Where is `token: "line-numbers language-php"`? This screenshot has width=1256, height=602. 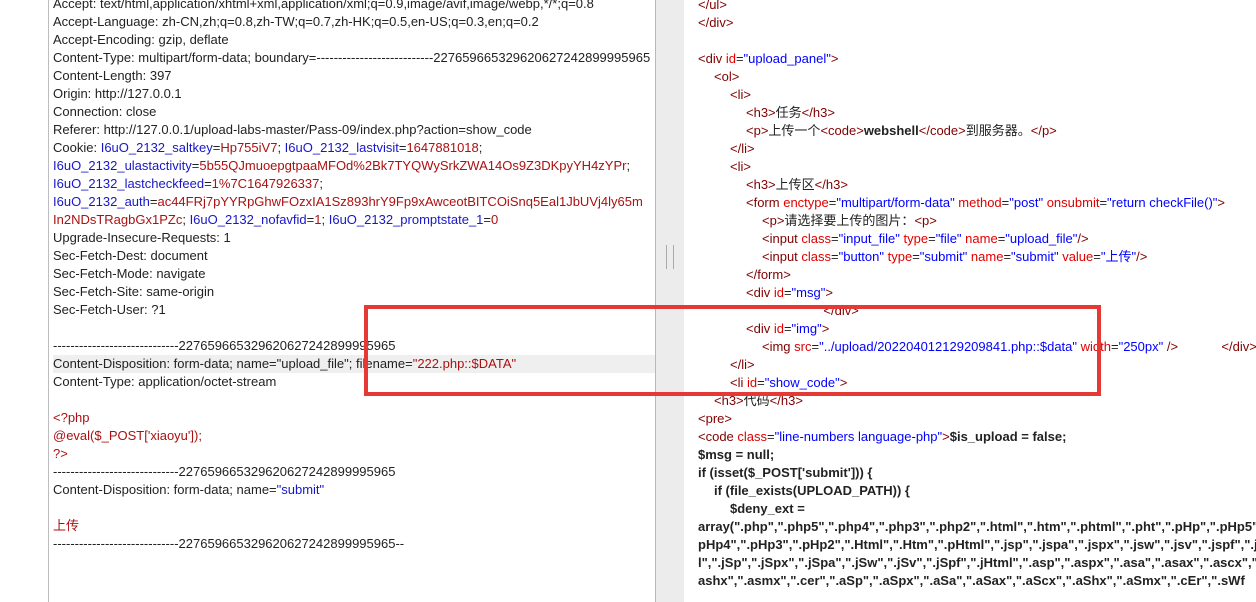
token: "line-numbers language-php" is located at coordinates (858, 436).